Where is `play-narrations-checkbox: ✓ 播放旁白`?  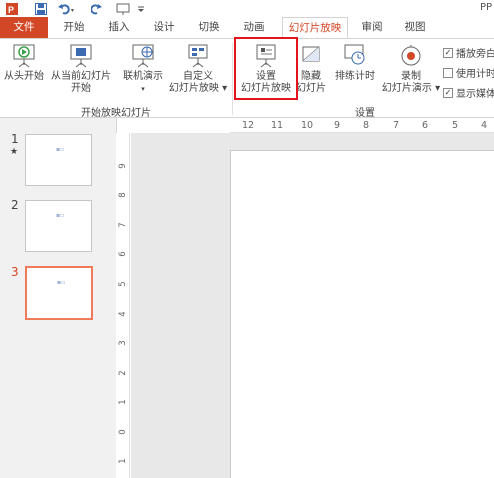 play-narrations-checkbox: ✓ 播放旁白 is located at coordinates (468, 52).